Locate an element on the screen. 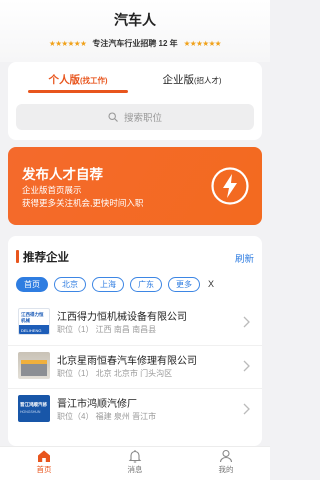  company-name: 北京星雨恒春汽车修理有限公司 is located at coordinates (127, 361).